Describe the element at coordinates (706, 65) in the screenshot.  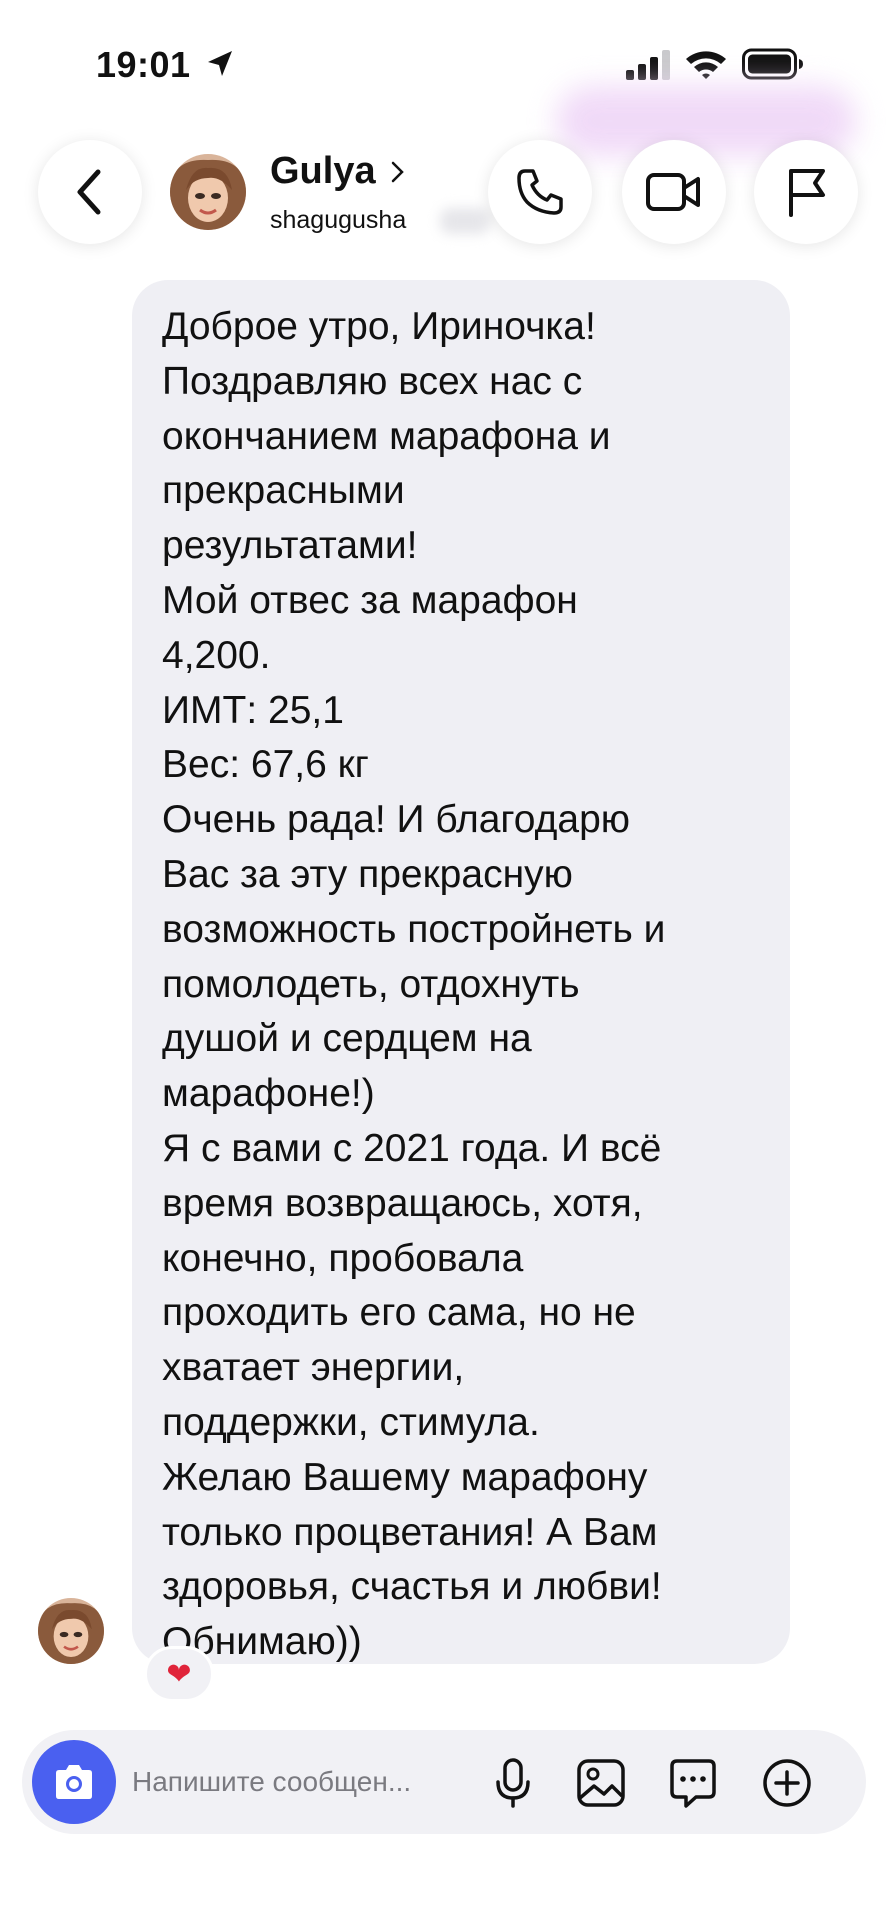
I see `wifi-icon` at that location.